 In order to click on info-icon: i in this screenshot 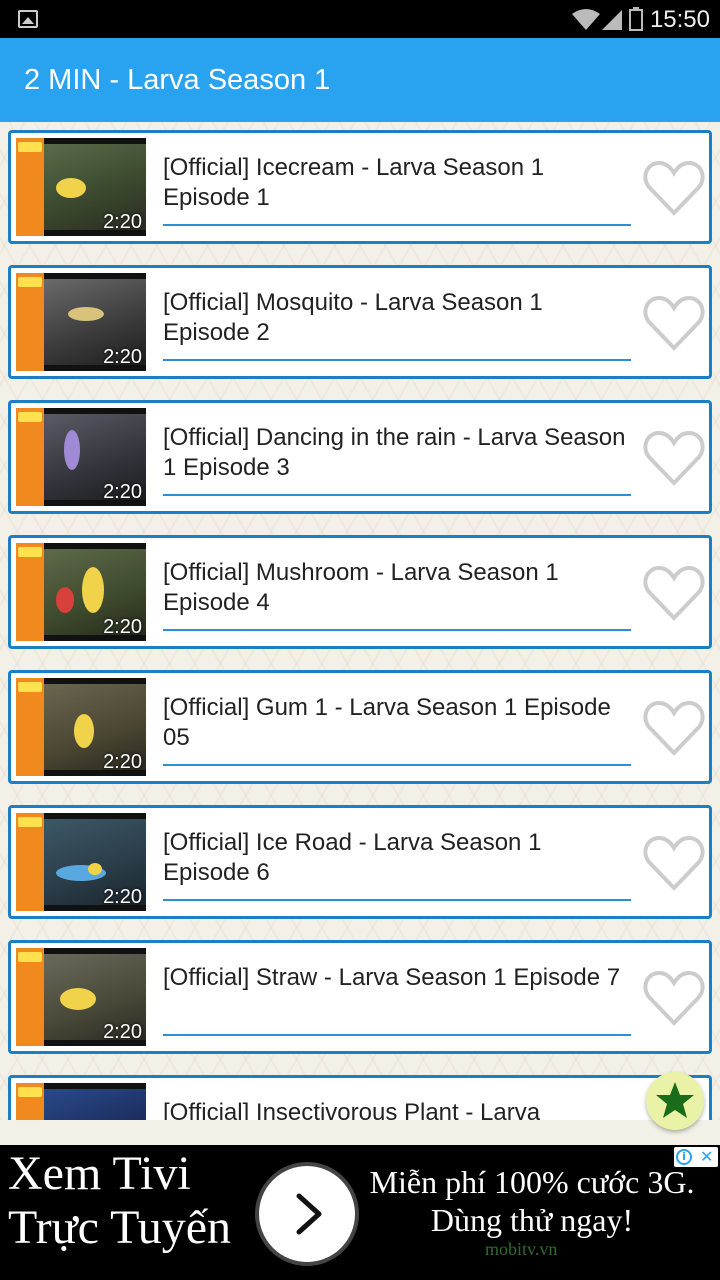, I will do `click(684, 1157)`.